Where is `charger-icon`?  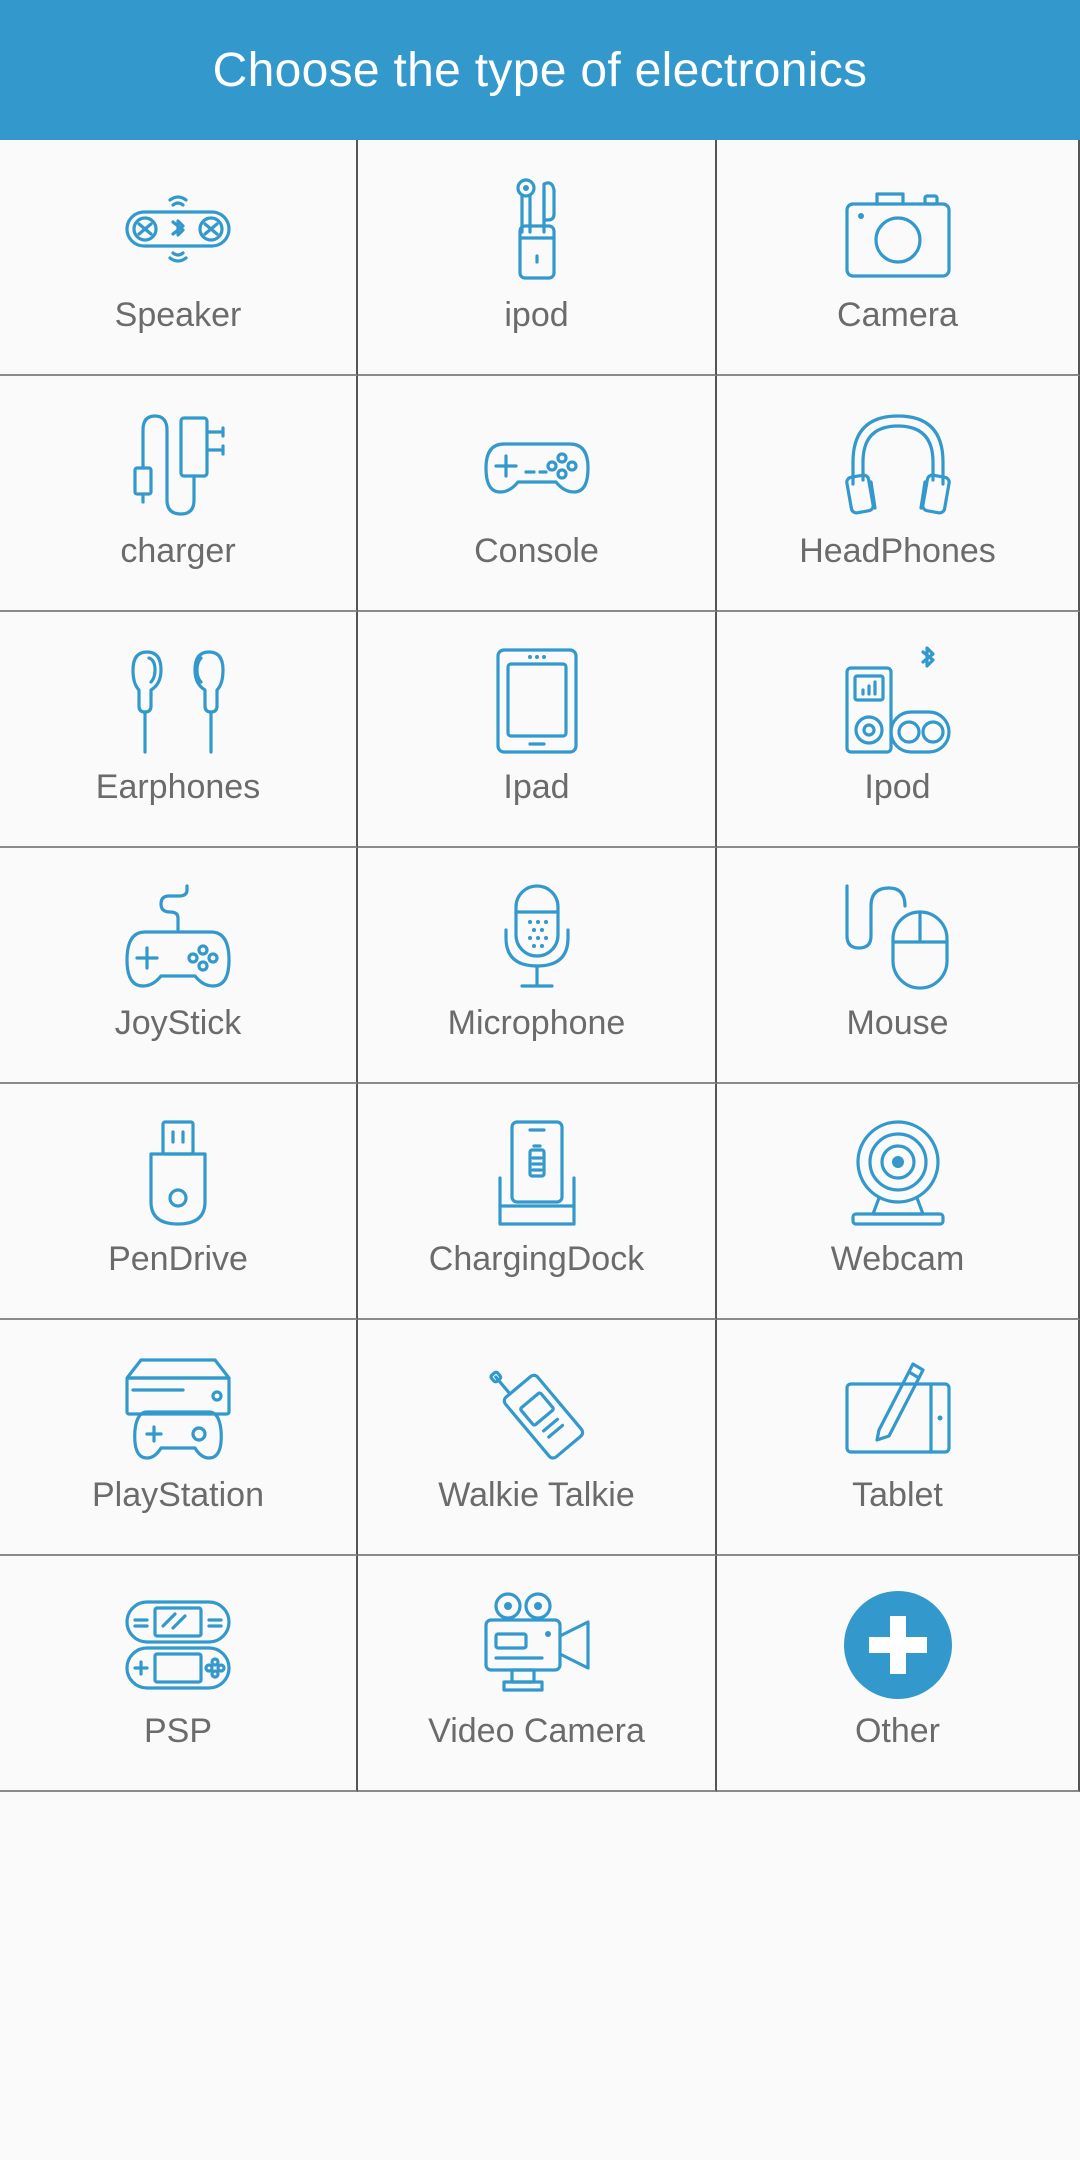 charger-icon is located at coordinates (178, 465).